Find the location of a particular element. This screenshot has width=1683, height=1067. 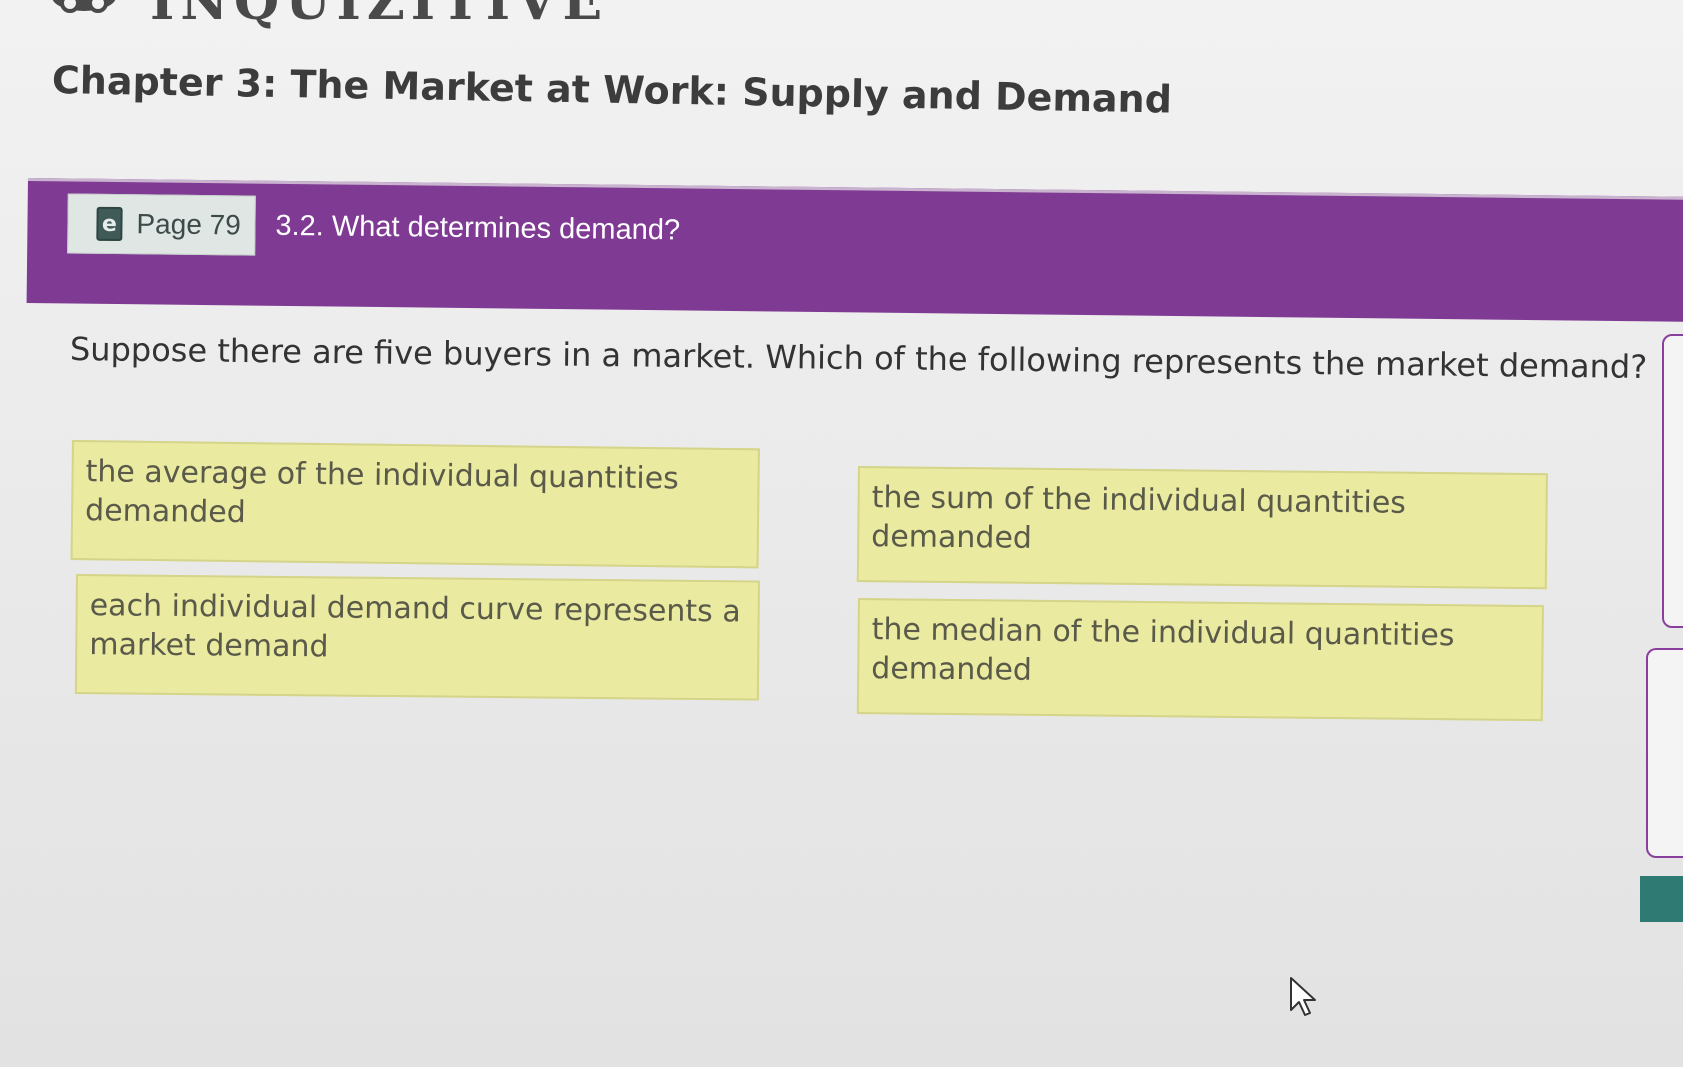

mouse-pointer-icon is located at coordinates (1303, 997).